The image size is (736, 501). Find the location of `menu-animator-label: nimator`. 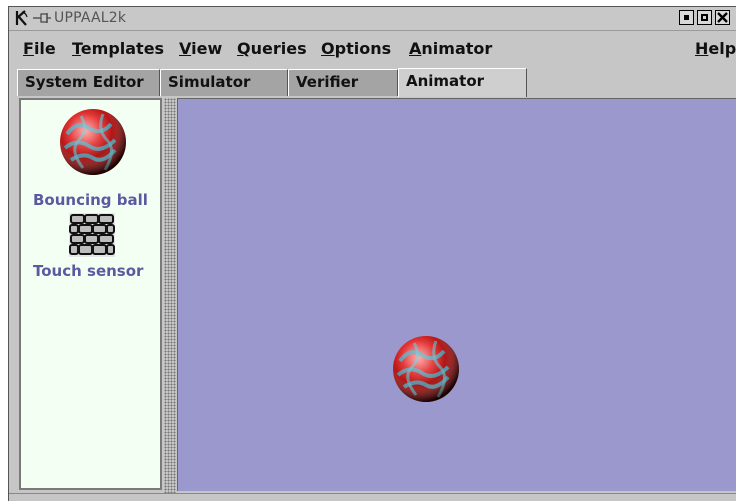

menu-animator-label: nimator is located at coordinates (457, 48).